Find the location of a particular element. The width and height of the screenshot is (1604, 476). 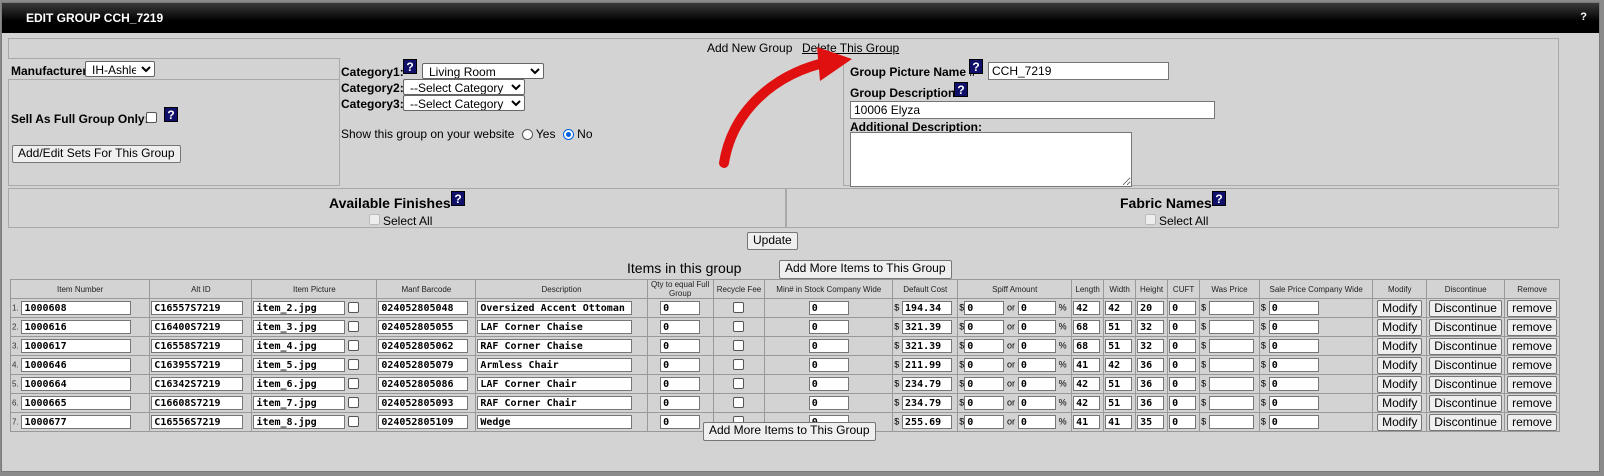

add-edit-sets-button: Add/Edit Sets For This Group is located at coordinates (96, 154).